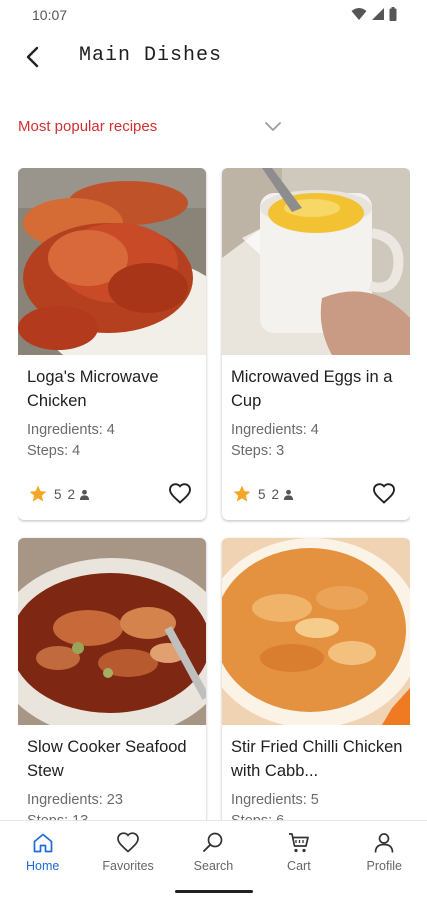  I want to click on nav-item-search: Search, so click(213, 851).